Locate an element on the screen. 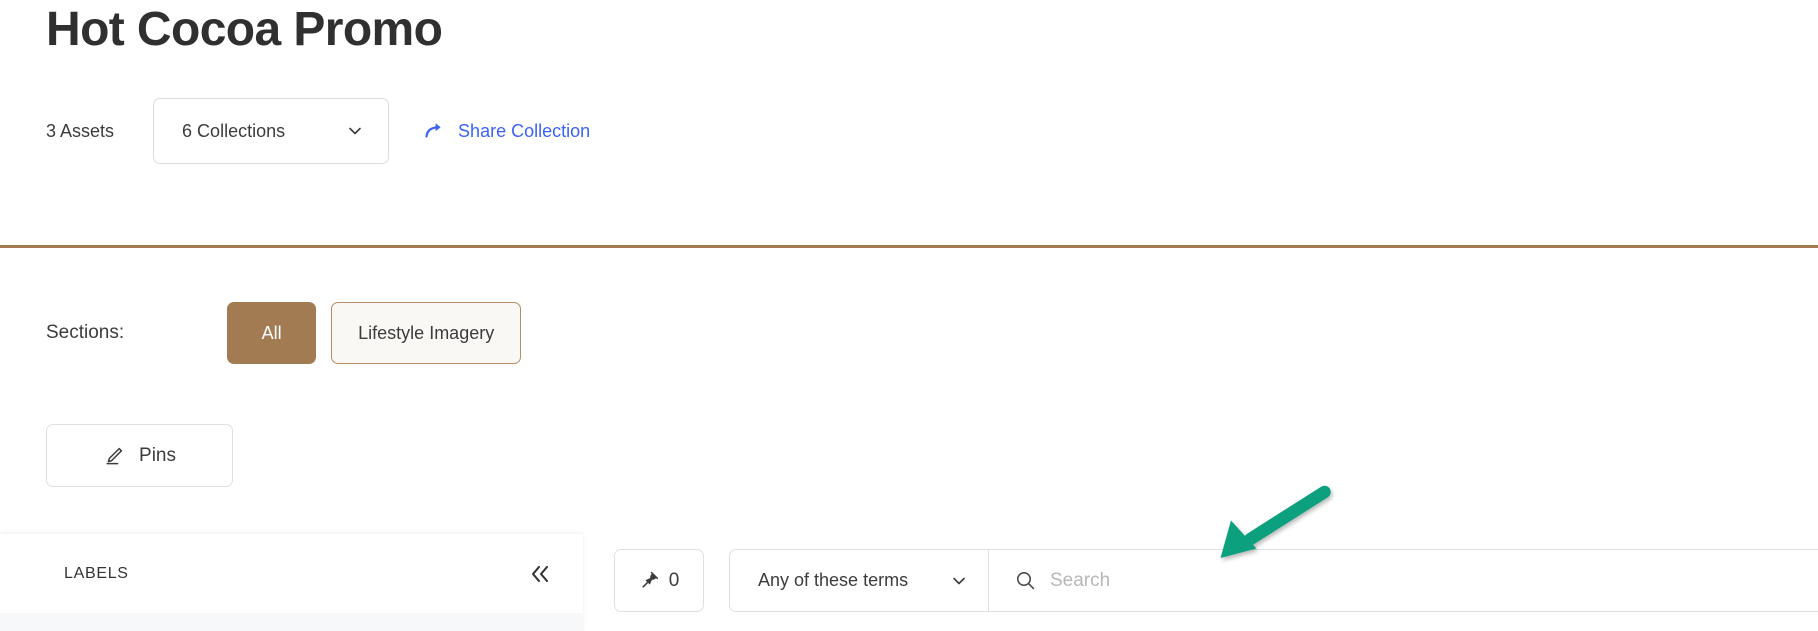 The width and height of the screenshot is (1818, 631). labels-panel: LABELS is located at coordinates (291, 582).